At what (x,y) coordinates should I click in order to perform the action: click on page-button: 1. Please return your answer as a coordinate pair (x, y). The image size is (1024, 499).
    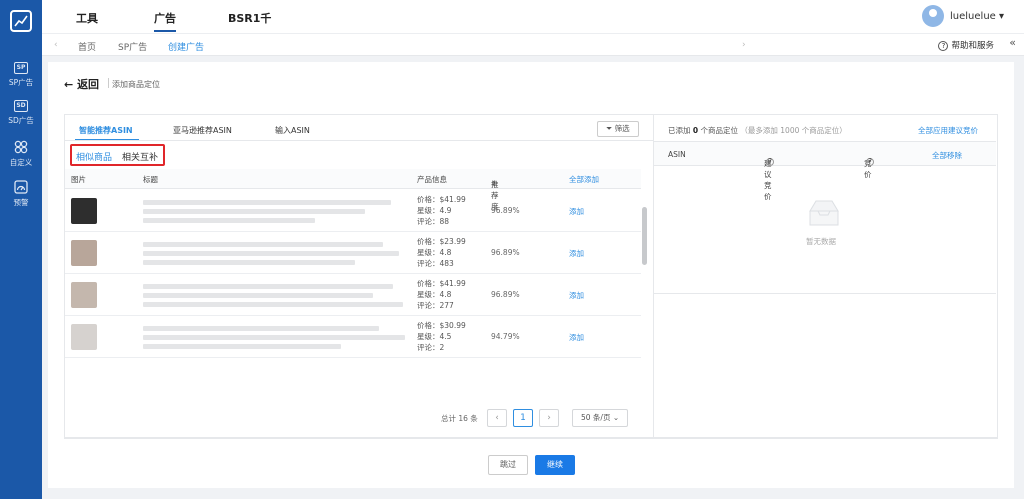
    Looking at the image, I should click on (523, 418).